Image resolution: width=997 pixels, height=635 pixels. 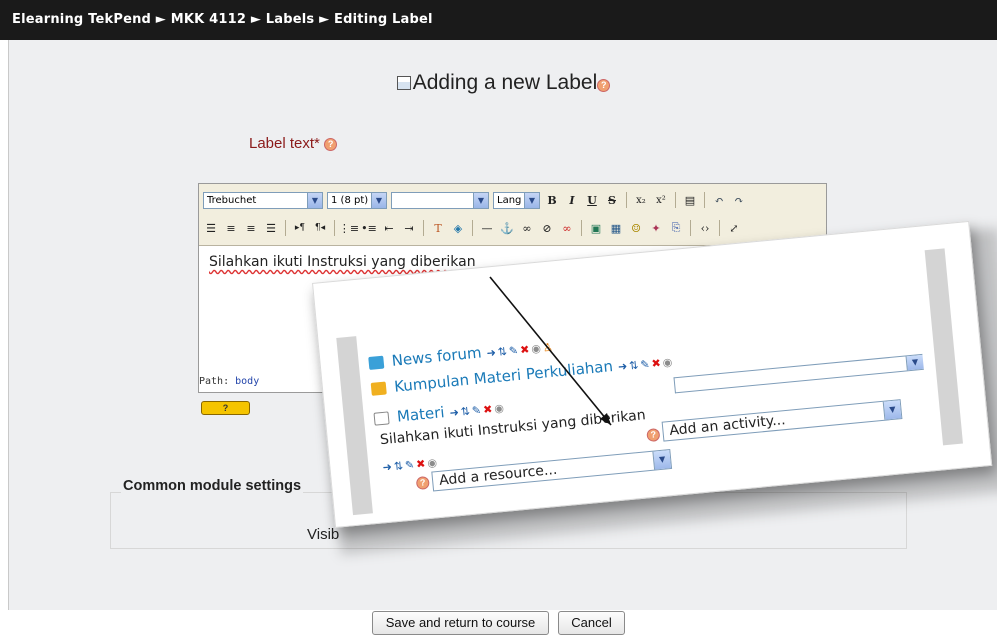 What do you see at coordinates (656, 228) in the screenshot?
I see `special-char-icon: ✦` at bounding box center [656, 228].